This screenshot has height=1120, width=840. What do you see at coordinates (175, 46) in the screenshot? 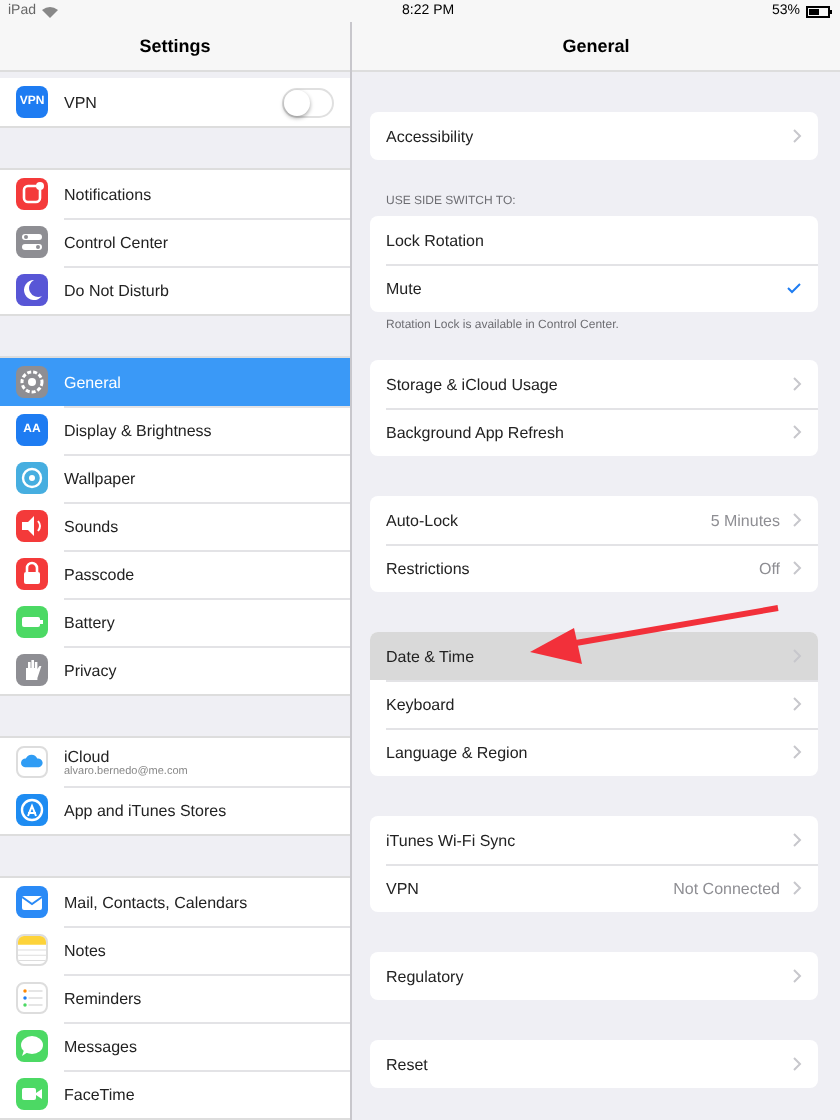
I see `sidebar-title: Settings` at bounding box center [175, 46].